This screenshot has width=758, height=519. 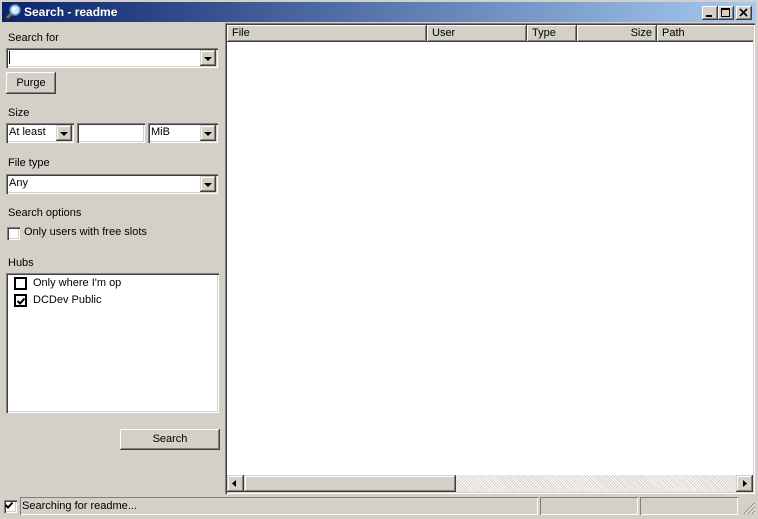 I want to click on window-title: Search - readme, so click(x=71, y=12).